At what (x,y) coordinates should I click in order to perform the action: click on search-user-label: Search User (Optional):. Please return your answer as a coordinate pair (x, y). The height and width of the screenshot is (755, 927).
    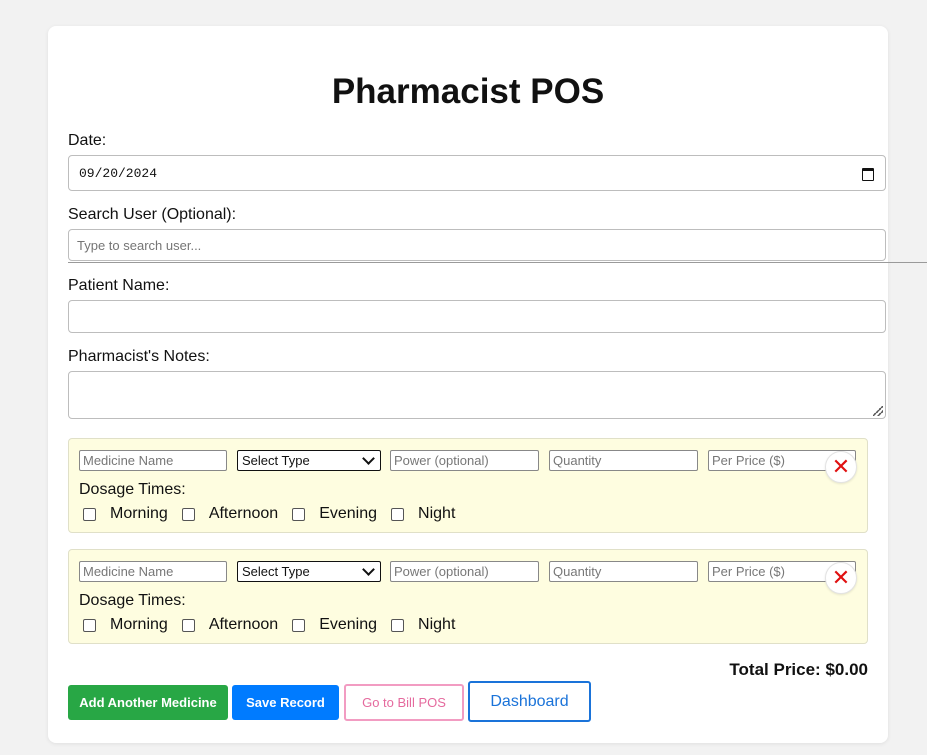
    Looking at the image, I should click on (152, 214).